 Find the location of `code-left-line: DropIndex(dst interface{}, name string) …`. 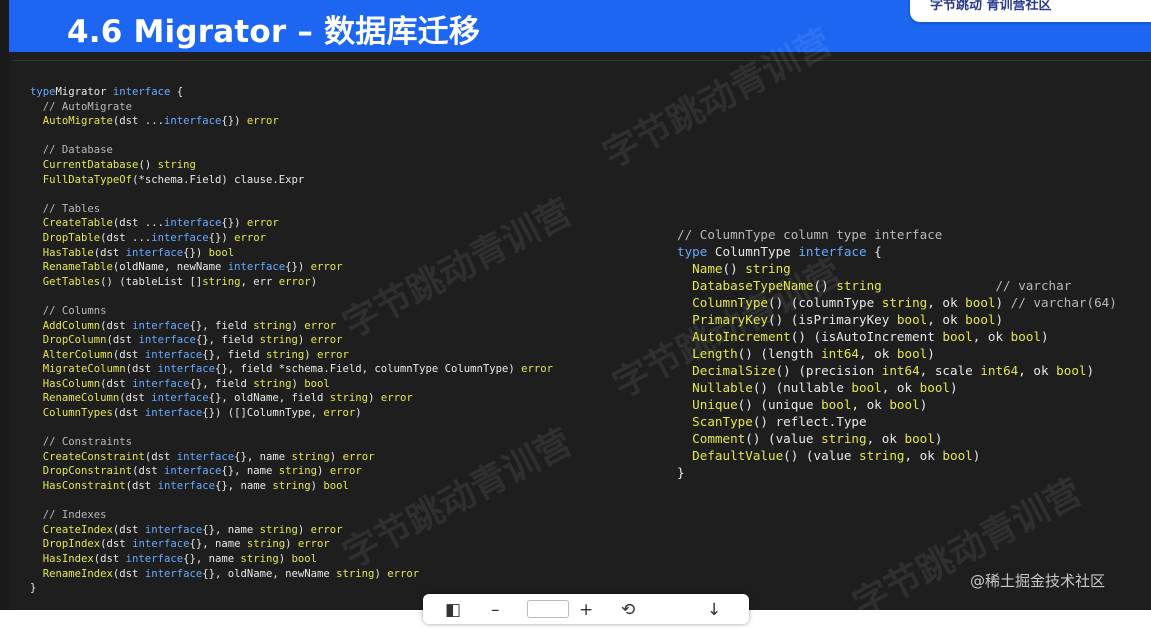

code-left-line: DropIndex(dst interface{}, name string) … is located at coordinates (180, 544).